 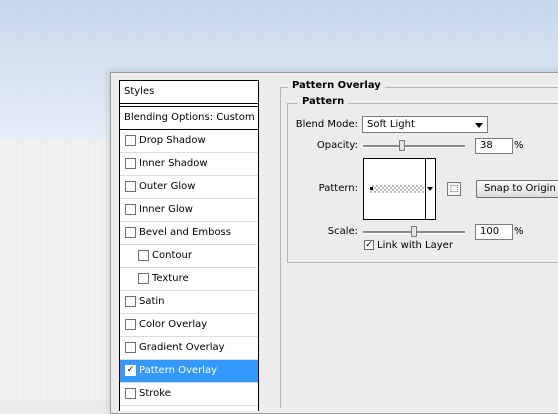 I want to click on style-item: Bevel and Emboss, so click(x=189, y=233).